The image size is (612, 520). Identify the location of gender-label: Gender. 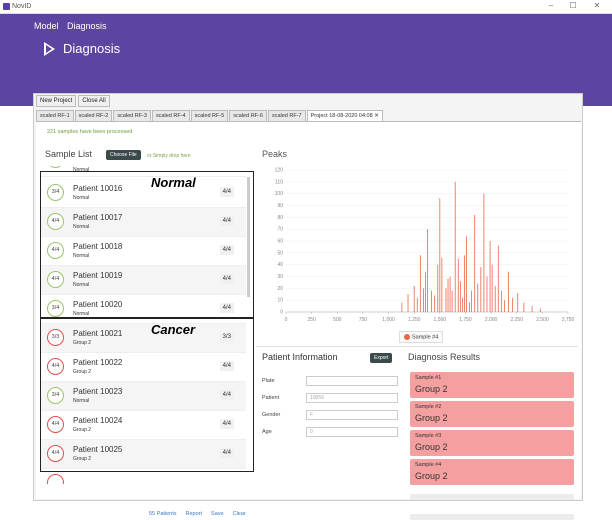
(271, 415).